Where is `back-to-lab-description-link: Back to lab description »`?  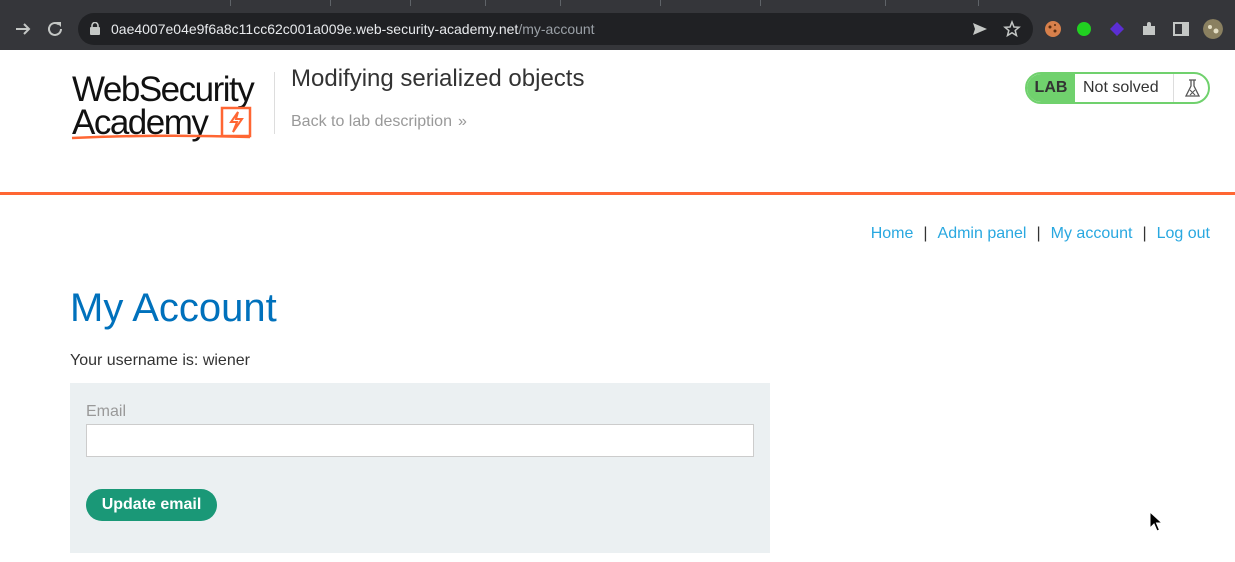 back-to-lab-description-link: Back to lab description » is located at coordinates (379, 122).